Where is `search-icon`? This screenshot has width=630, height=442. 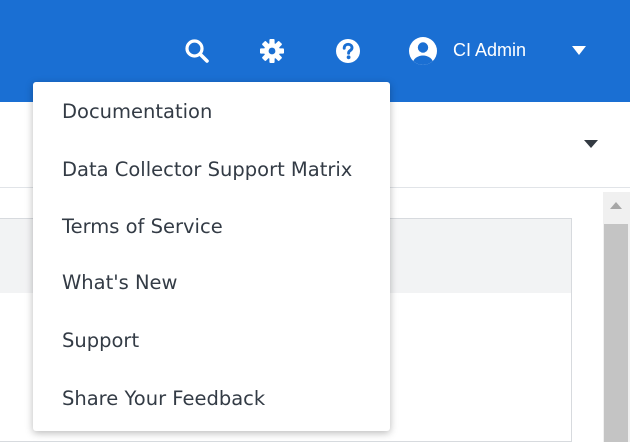 search-icon is located at coordinates (197, 51).